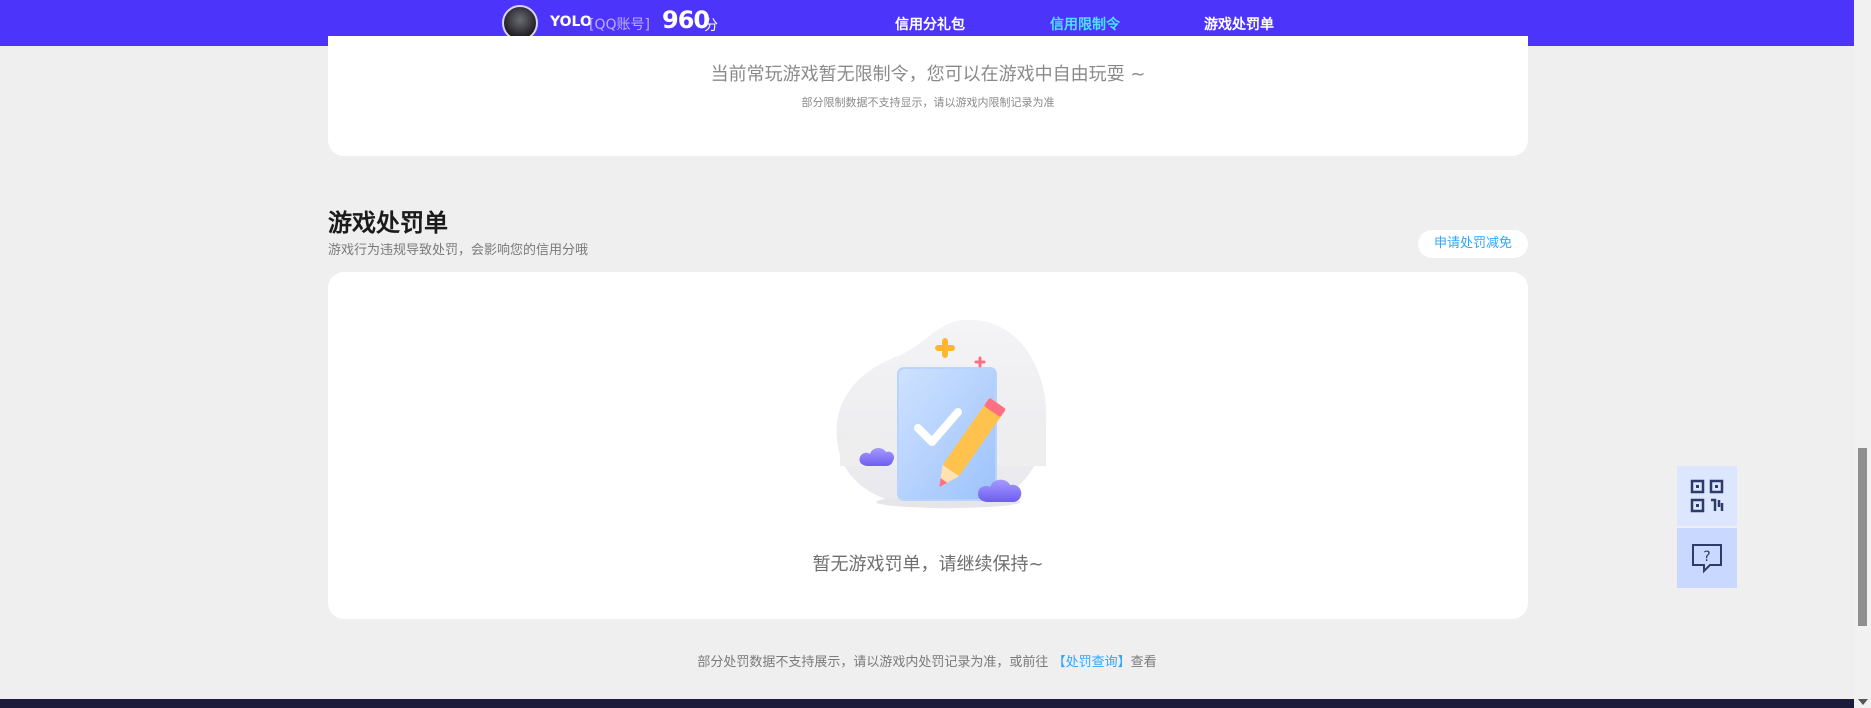 Image resolution: width=1871 pixels, height=708 pixels. I want to click on qr-code-button, so click(1707, 496).